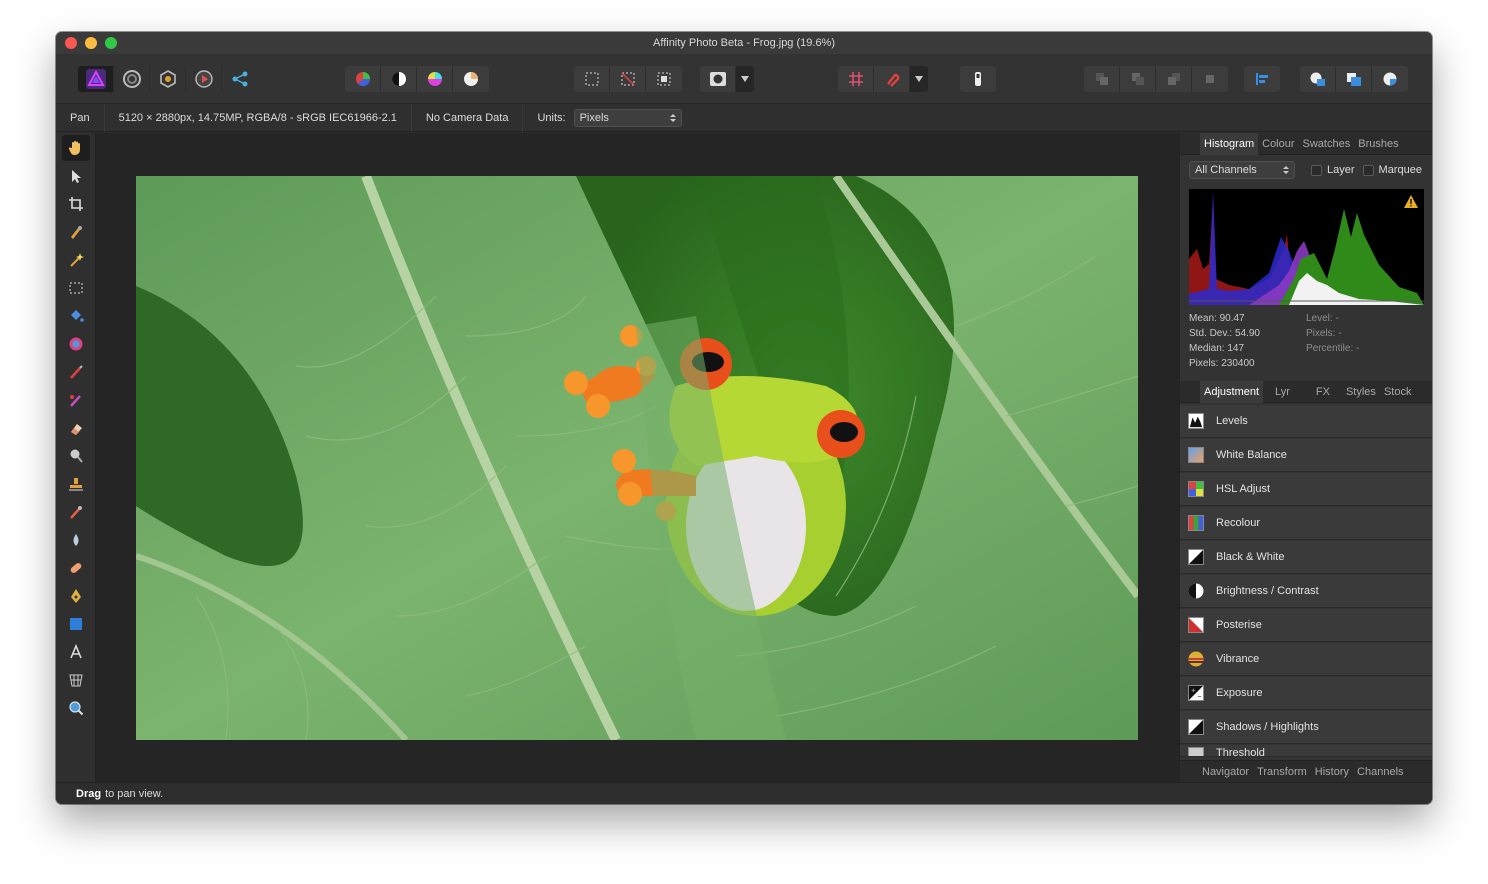 This screenshot has width=1488, height=884. Describe the element at coordinates (76, 344) in the screenshot. I see `gradient-tool-icon` at that location.